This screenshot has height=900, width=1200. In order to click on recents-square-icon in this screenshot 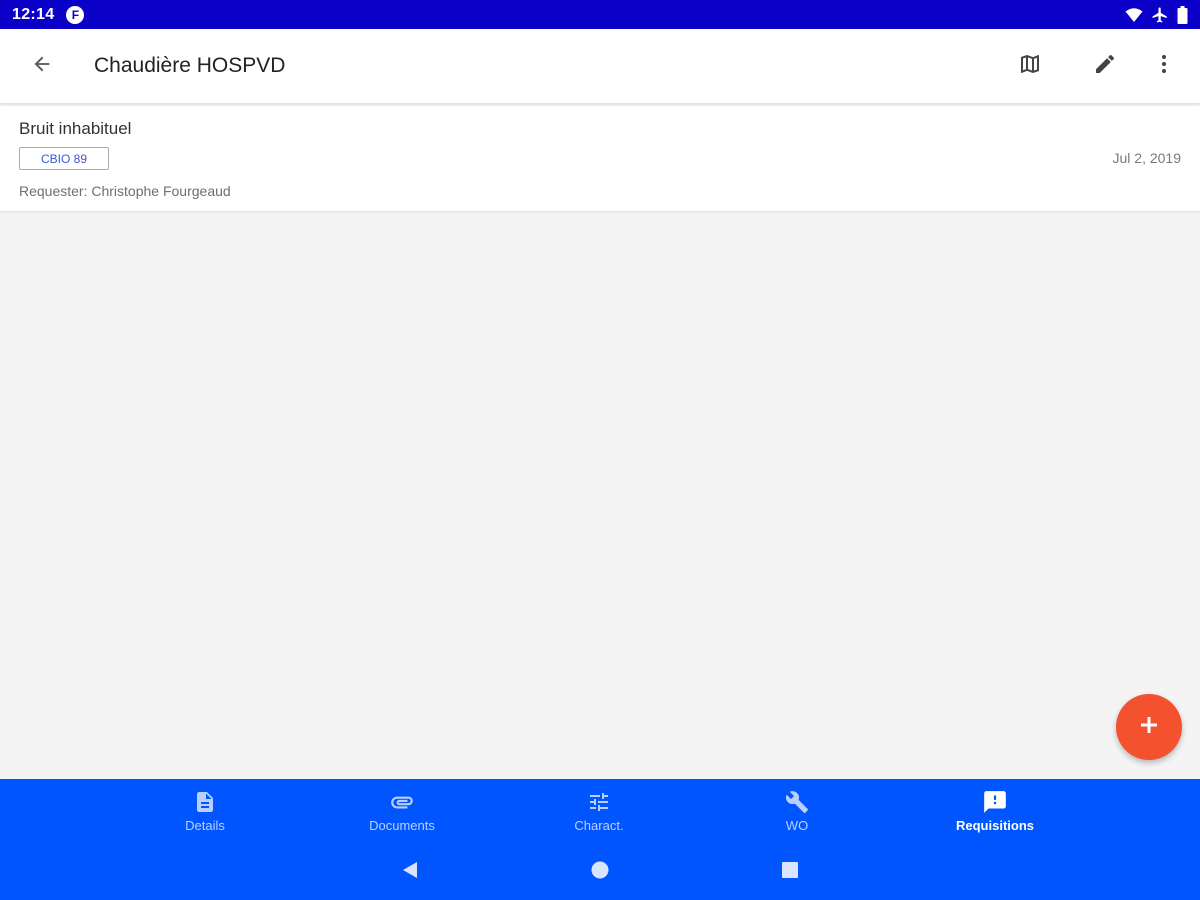, I will do `click(790, 872)`.